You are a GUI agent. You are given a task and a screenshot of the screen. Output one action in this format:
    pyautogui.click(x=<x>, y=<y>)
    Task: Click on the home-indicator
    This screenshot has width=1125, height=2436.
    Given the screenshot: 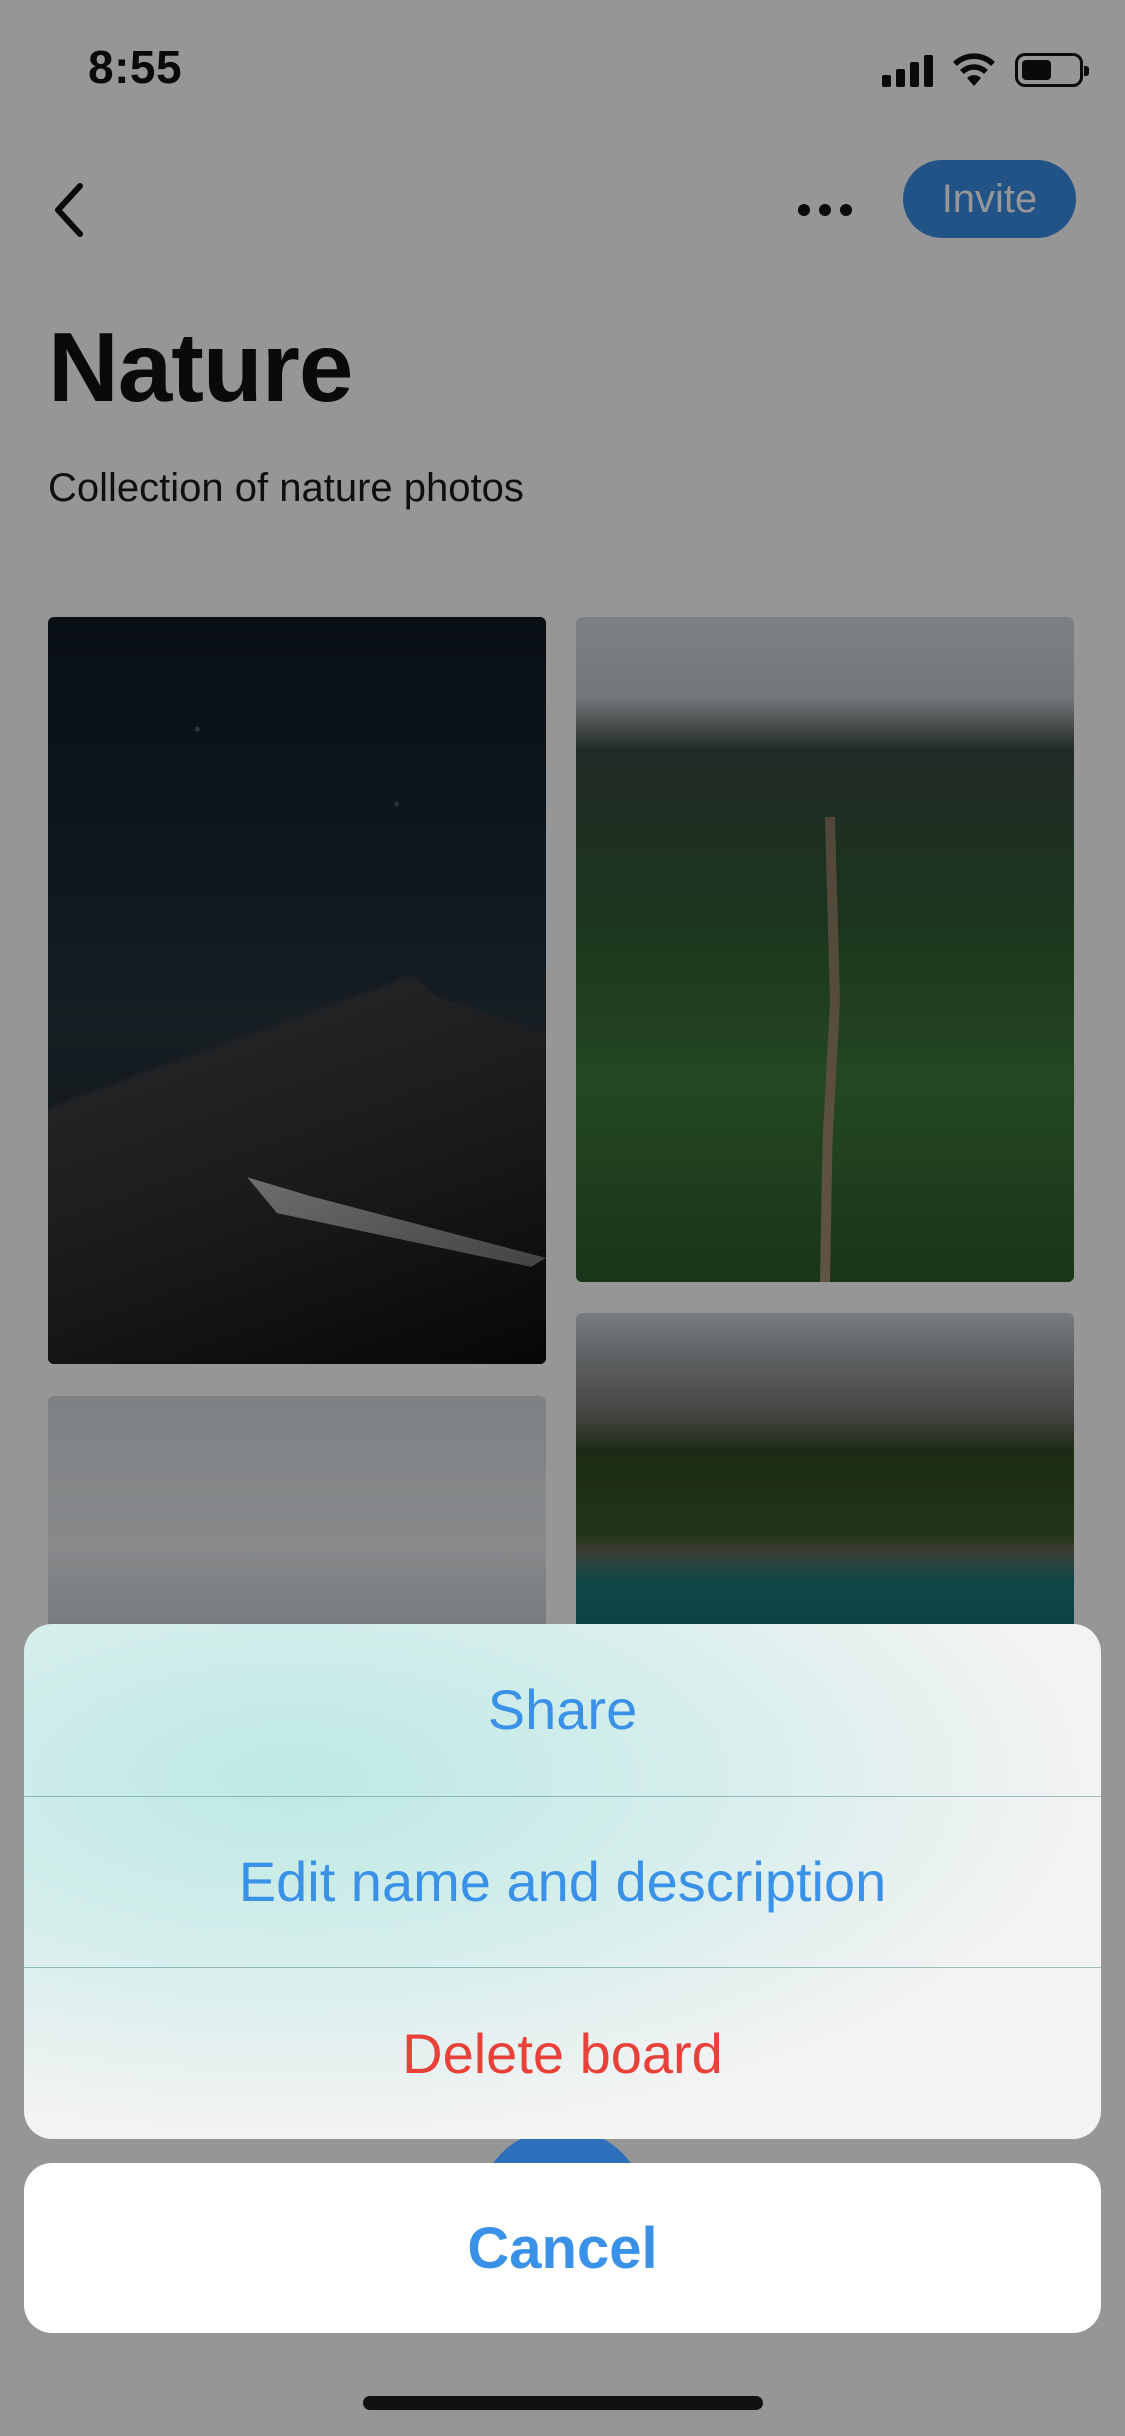 What is the action you would take?
    pyautogui.click(x=563, y=2403)
    